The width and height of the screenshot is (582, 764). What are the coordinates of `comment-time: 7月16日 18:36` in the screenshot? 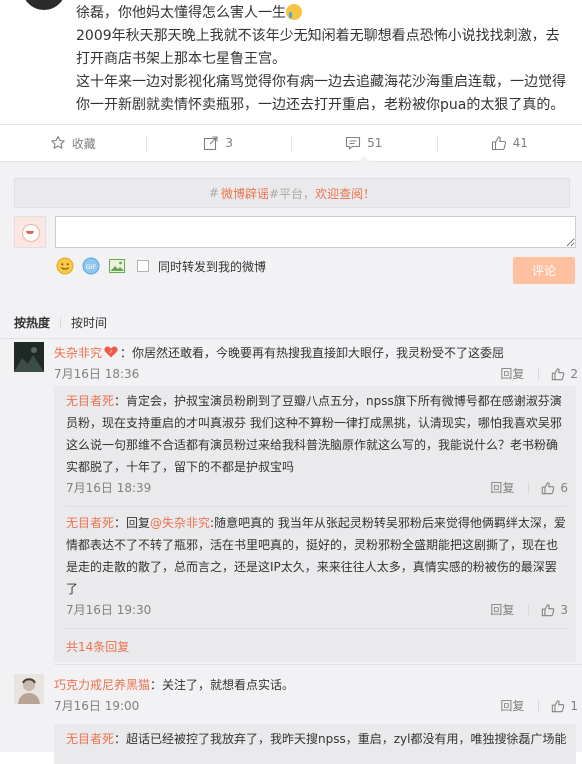 It's located at (277, 374).